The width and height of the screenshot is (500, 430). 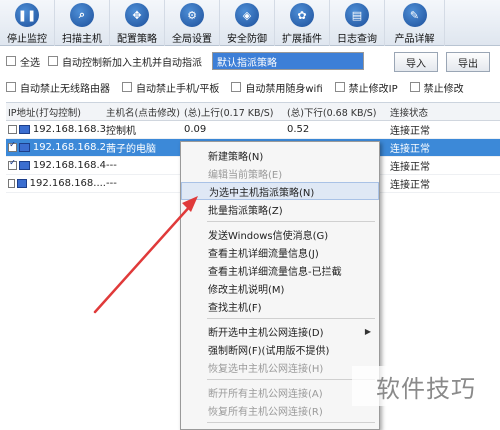 I want to click on auto-control-checkbox, so click(x=53, y=61).